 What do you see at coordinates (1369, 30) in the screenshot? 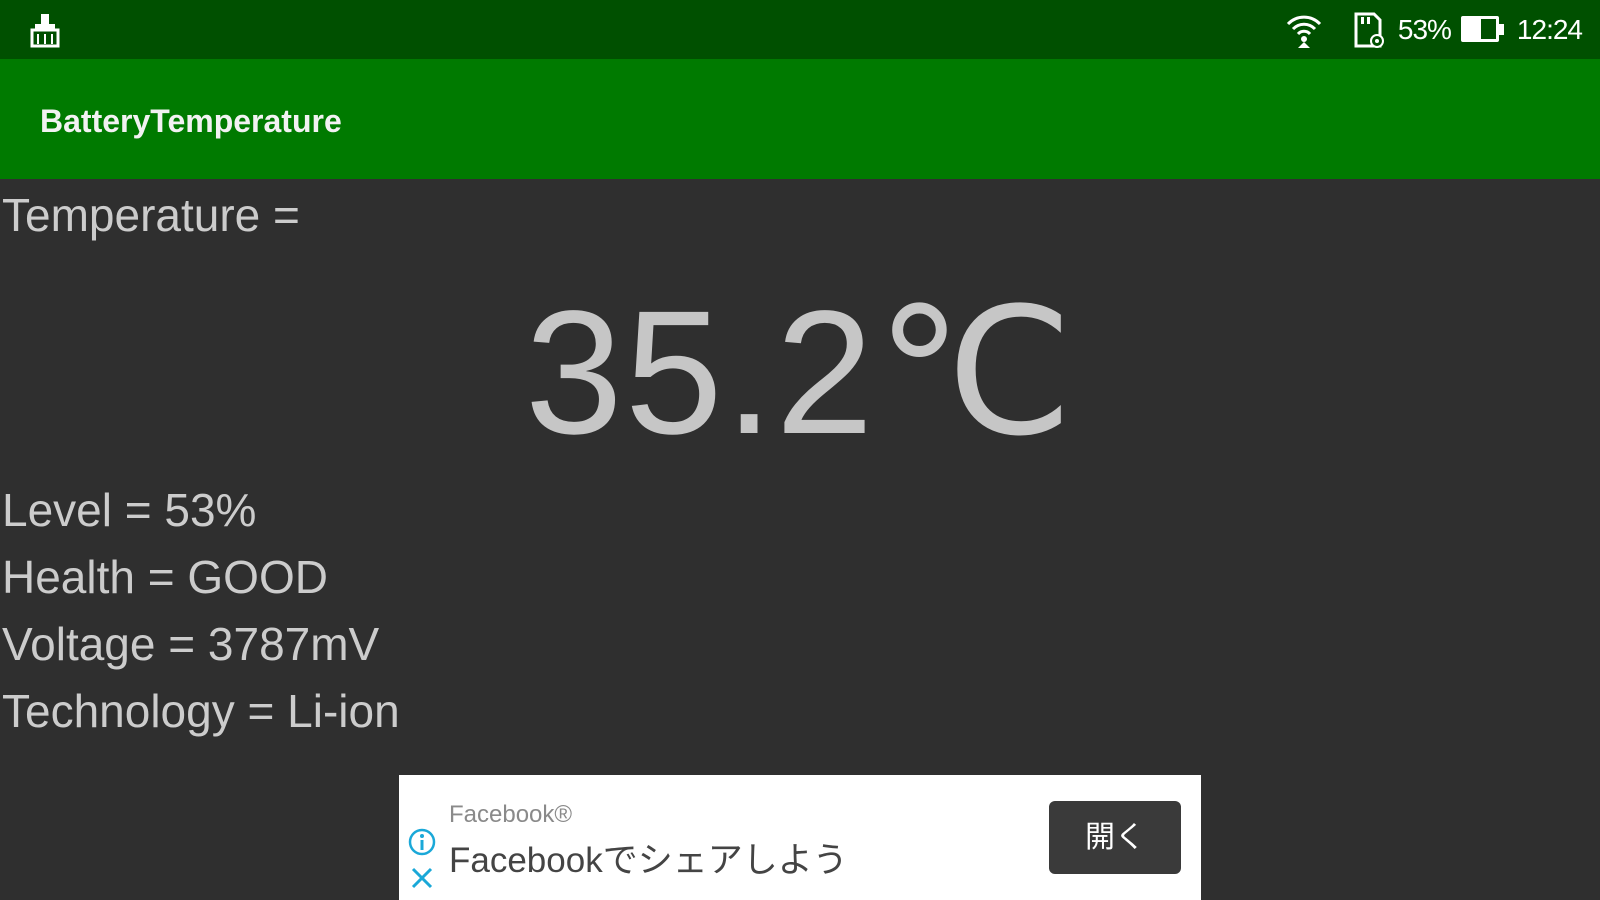
I see `sd-card-icon` at bounding box center [1369, 30].